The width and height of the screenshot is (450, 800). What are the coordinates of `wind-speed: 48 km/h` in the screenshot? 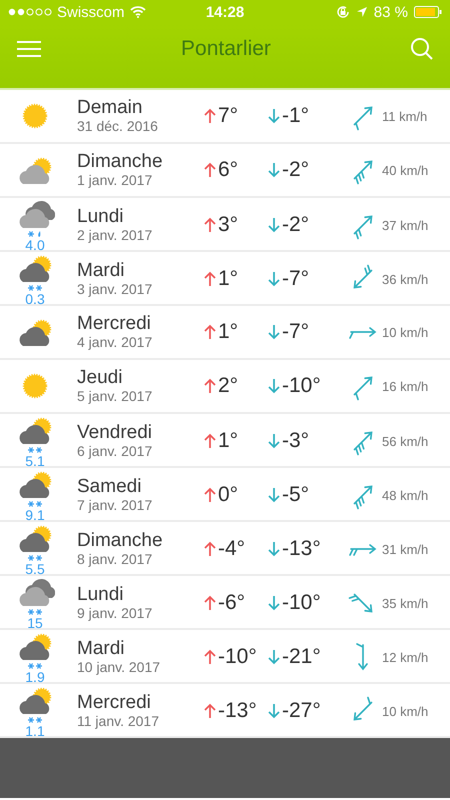 It's located at (406, 495).